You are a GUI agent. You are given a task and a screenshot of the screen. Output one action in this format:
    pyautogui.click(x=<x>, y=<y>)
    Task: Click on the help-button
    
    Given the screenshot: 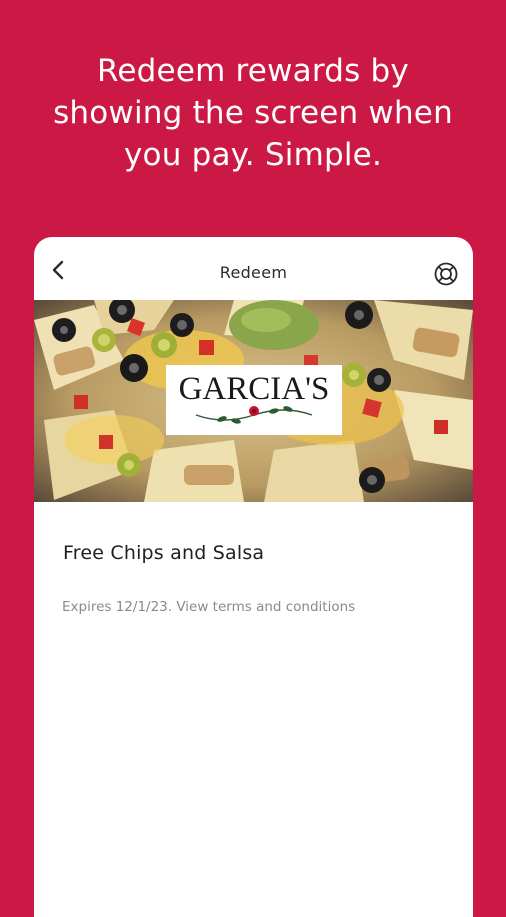 What is the action you would take?
    pyautogui.click(x=446, y=274)
    